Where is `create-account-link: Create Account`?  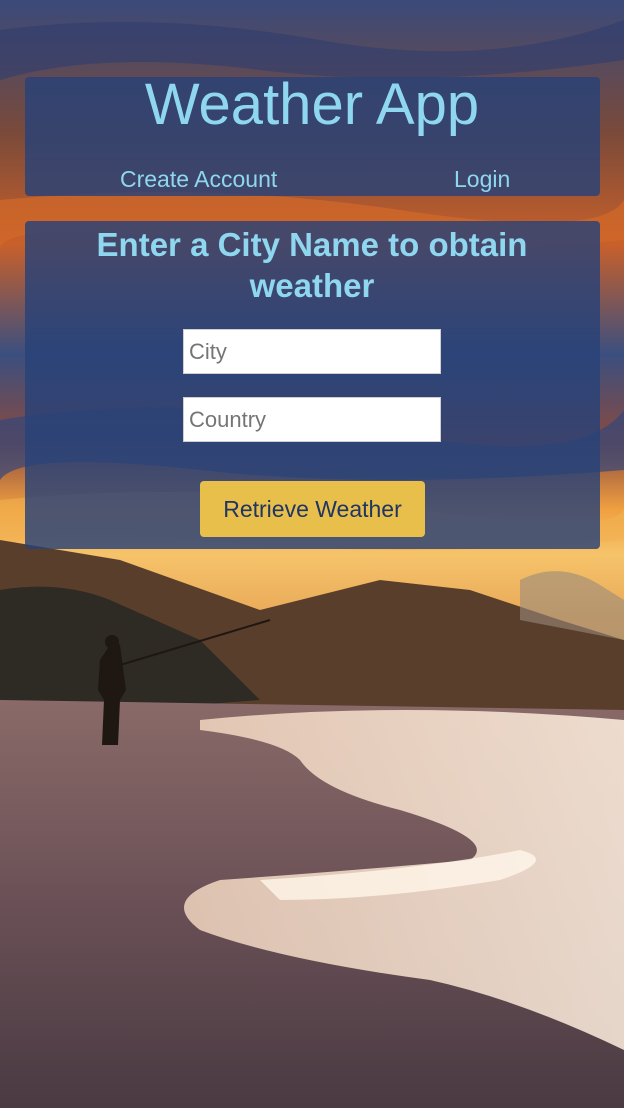
create-account-link: Create Account is located at coordinates (198, 179).